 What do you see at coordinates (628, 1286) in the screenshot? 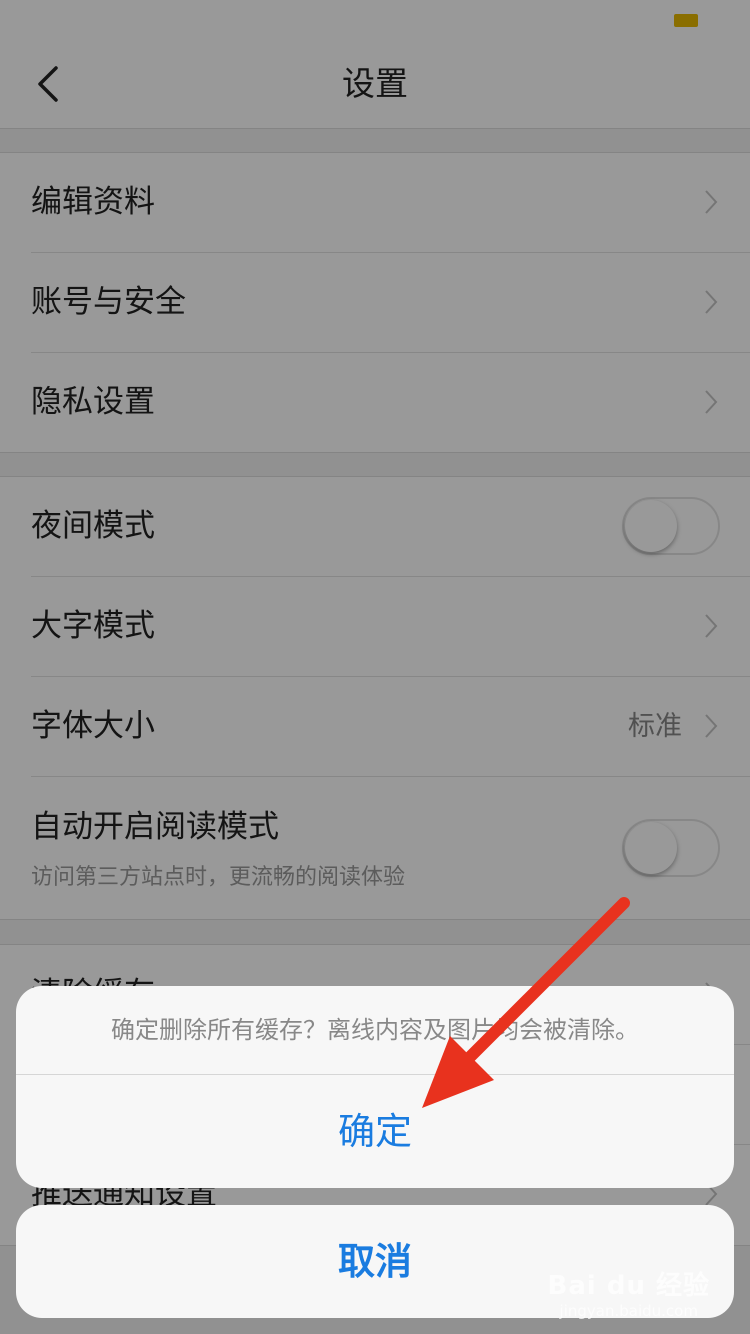
I see `watermark-brand: Bai du 经验` at bounding box center [628, 1286].